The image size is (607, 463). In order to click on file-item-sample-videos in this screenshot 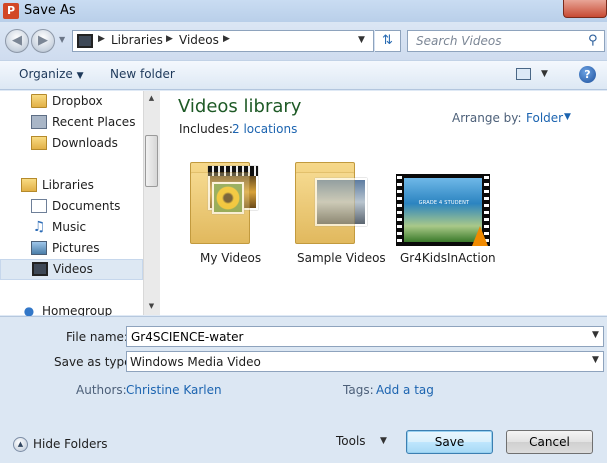, I will do `click(340, 198)`.